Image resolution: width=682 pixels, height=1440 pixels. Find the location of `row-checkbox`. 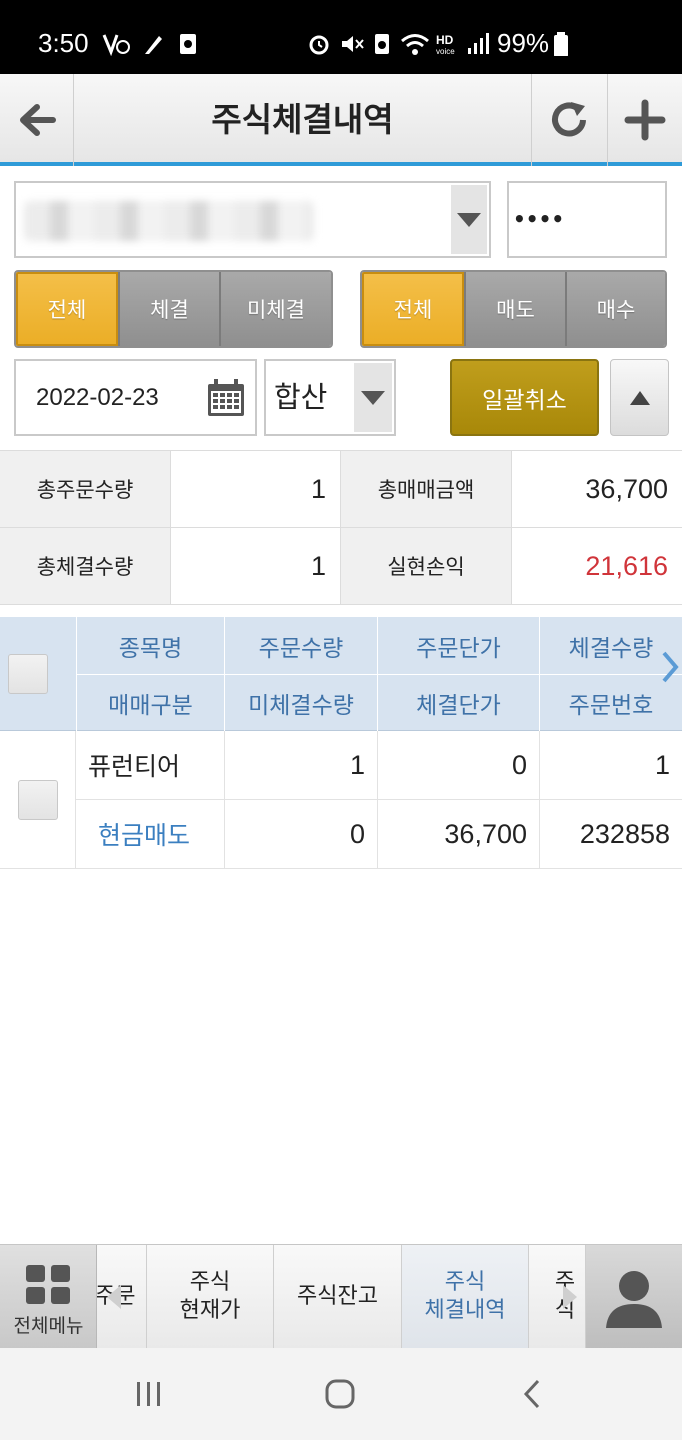

row-checkbox is located at coordinates (37, 799).